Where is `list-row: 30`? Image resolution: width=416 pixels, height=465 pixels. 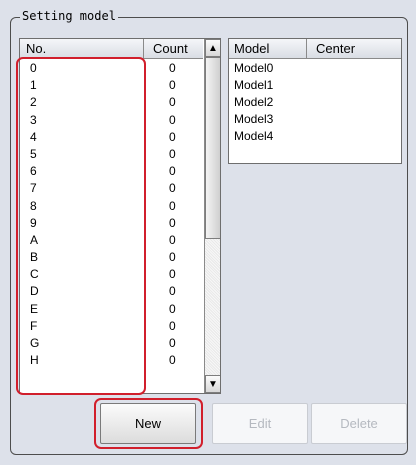
list-row: 30 is located at coordinates (111, 120).